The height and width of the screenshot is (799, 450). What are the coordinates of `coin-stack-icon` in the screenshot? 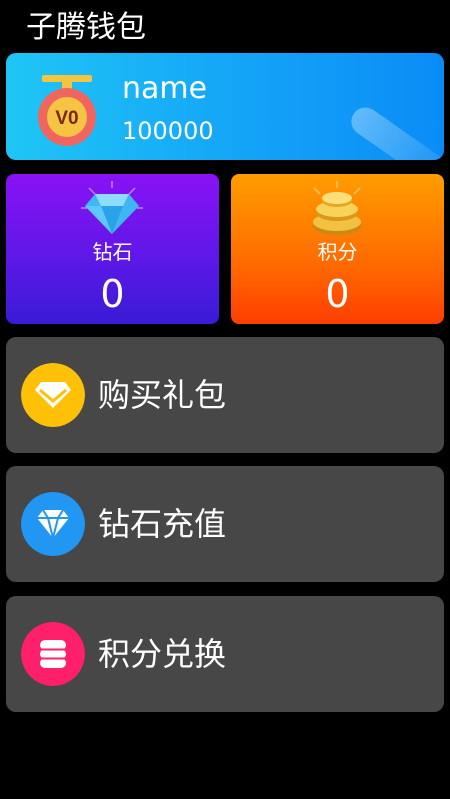 It's located at (337, 208).